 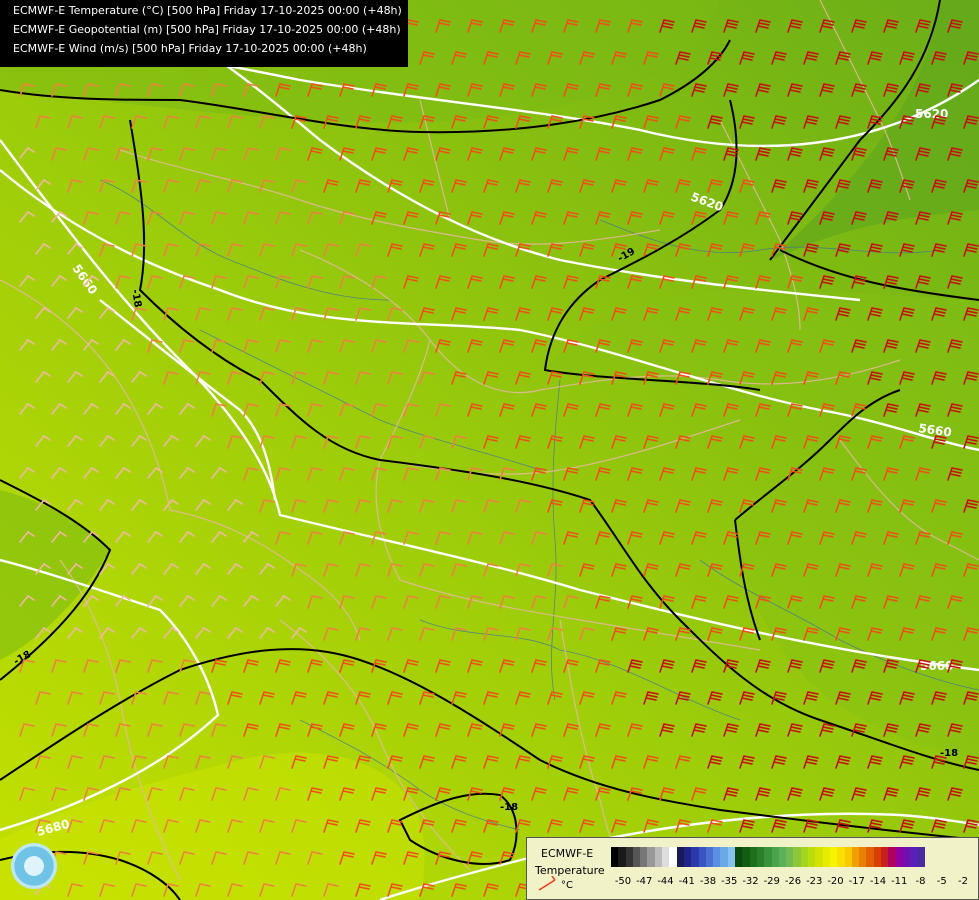 What do you see at coordinates (771, 881) in the screenshot?
I see `legend-tick-label: -29` at bounding box center [771, 881].